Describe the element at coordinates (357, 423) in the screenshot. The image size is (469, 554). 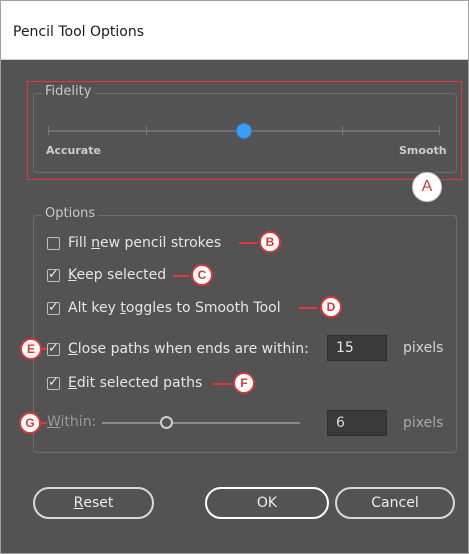
I see `within-pixels-input: 6` at that location.